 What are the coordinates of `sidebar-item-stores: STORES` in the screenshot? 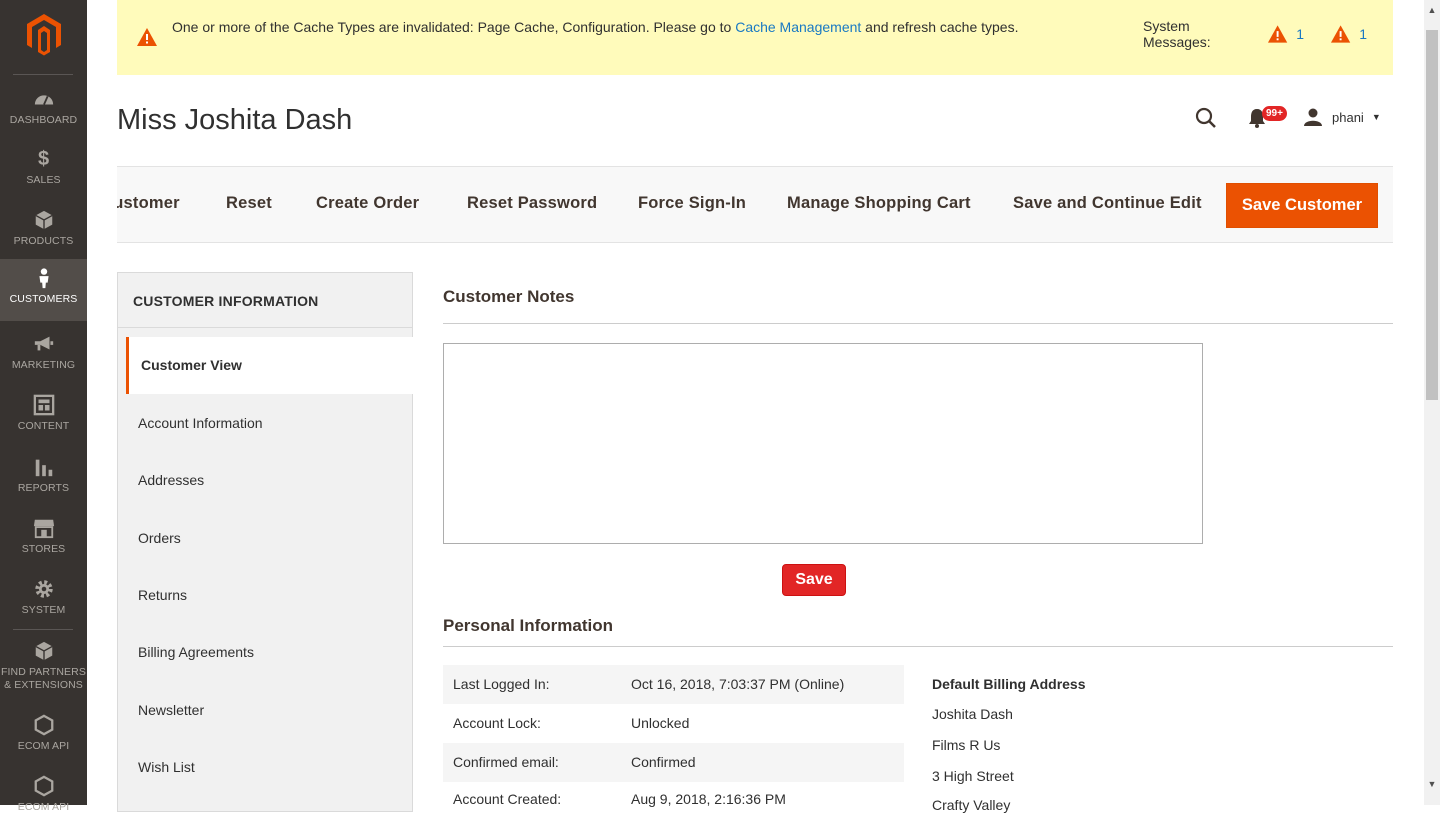 It's located at (43, 548).